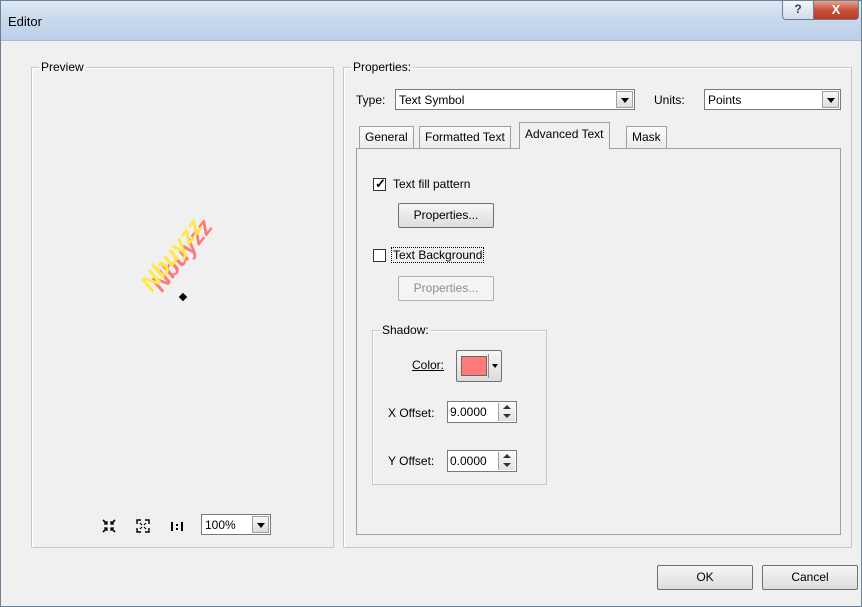 This screenshot has width=862, height=607. What do you see at coordinates (411, 461) in the screenshot?
I see `y-offset-label: Y Offset:` at bounding box center [411, 461].